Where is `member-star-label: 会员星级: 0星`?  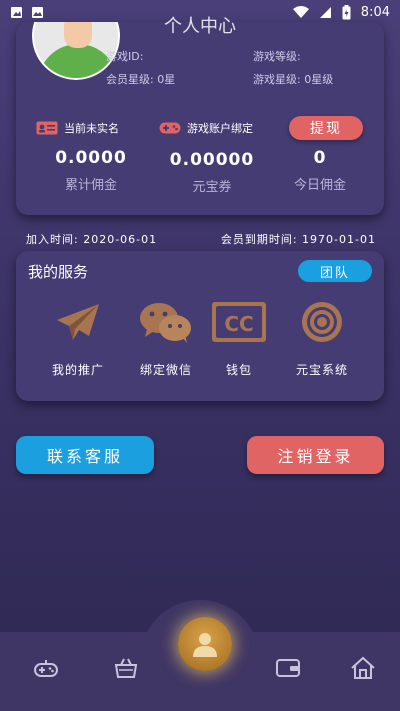
member-star-label: 会员星级: 0星 is located at coordinates (141, 79).